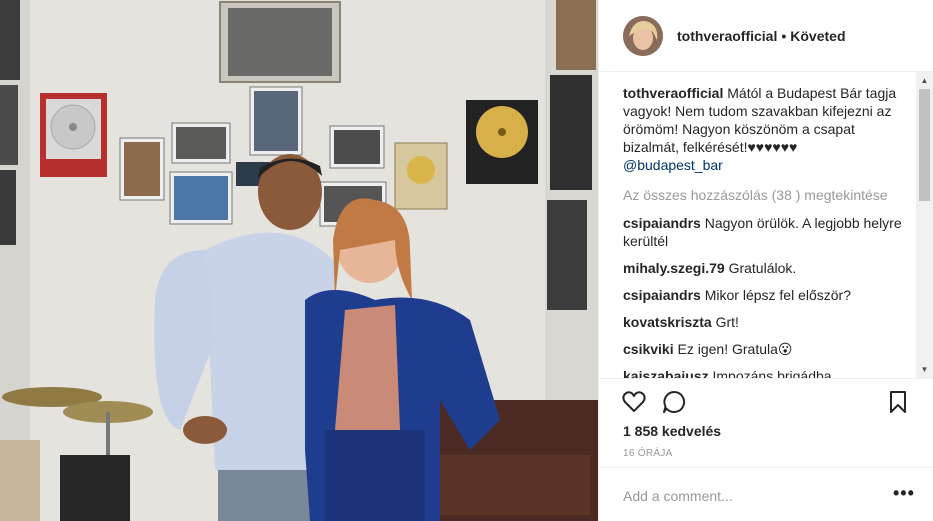 The height and width of the screenshot is (521, 933). What do you see at coordinates (924, 80) in the screenshot?
I see `scroll-up-arrow-icon: ▲` at bounding box center [924, 80].